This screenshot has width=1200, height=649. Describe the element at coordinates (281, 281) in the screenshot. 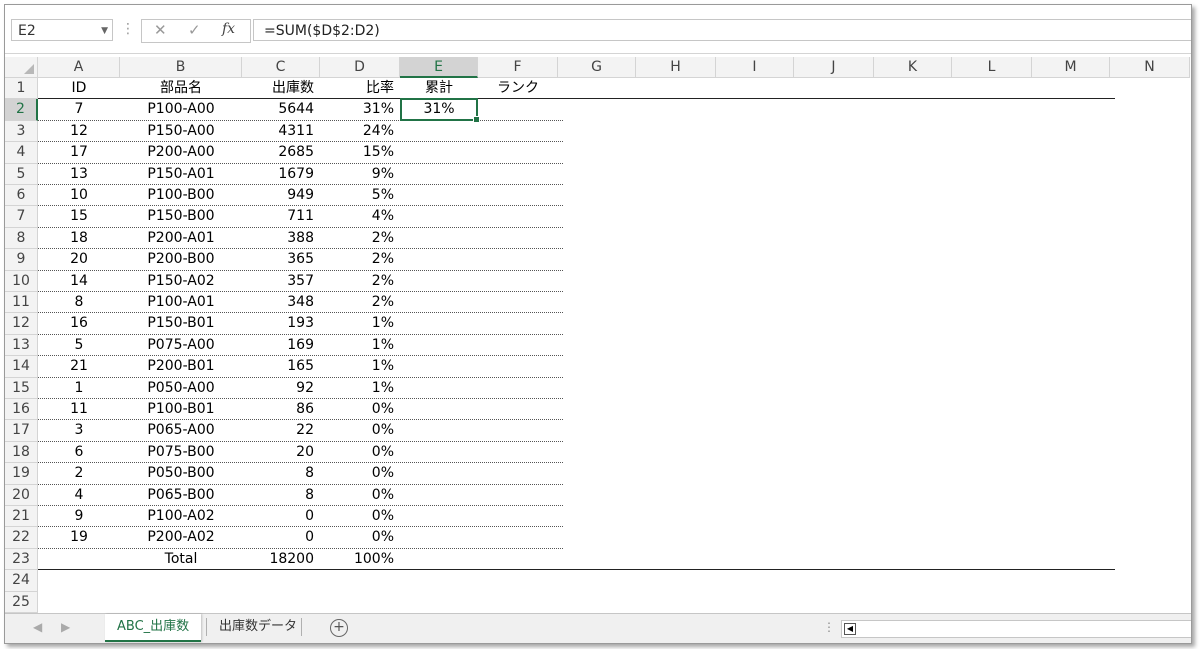

I see `table-cell: 357` at that location.